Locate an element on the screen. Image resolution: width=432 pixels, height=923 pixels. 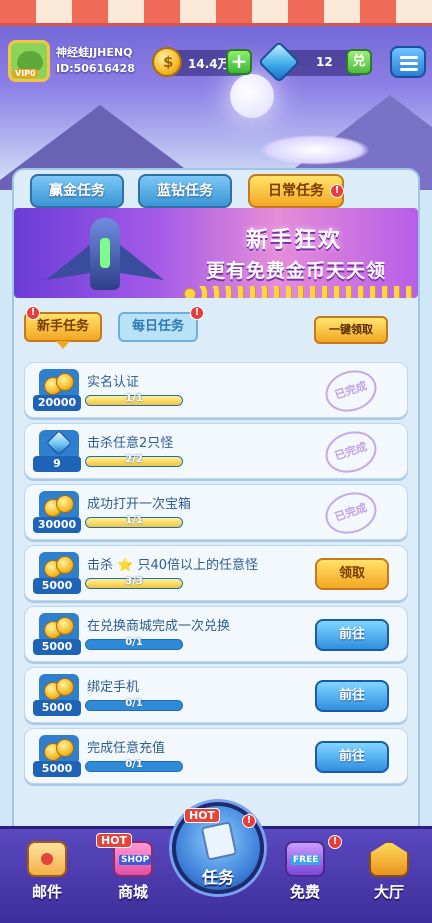
task-title: 完成任意充值 is located at coordinates (126, 748).